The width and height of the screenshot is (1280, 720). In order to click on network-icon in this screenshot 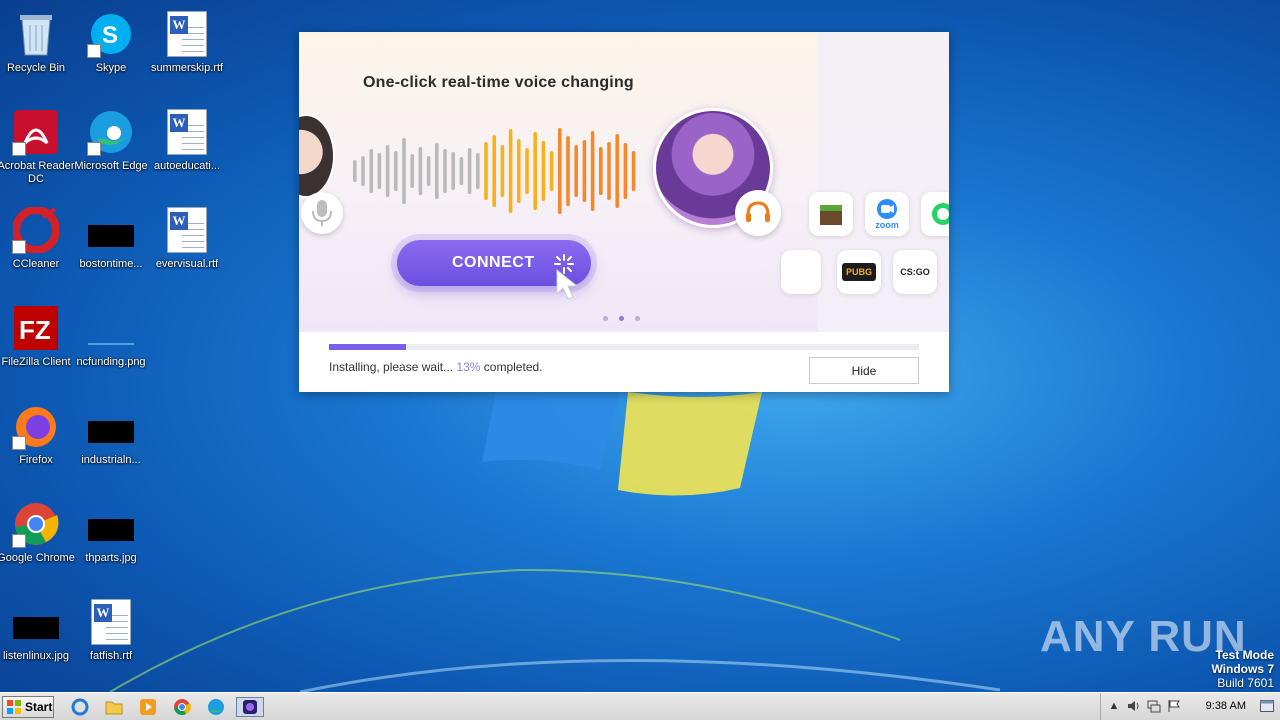, I will do `click(1154, 706)`.